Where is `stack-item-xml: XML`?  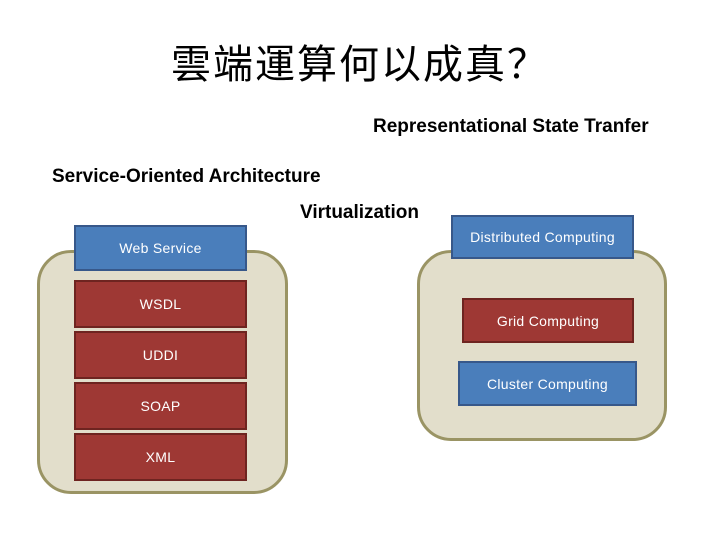
stack-item-xml: XML is located at coordinates (160, 457).